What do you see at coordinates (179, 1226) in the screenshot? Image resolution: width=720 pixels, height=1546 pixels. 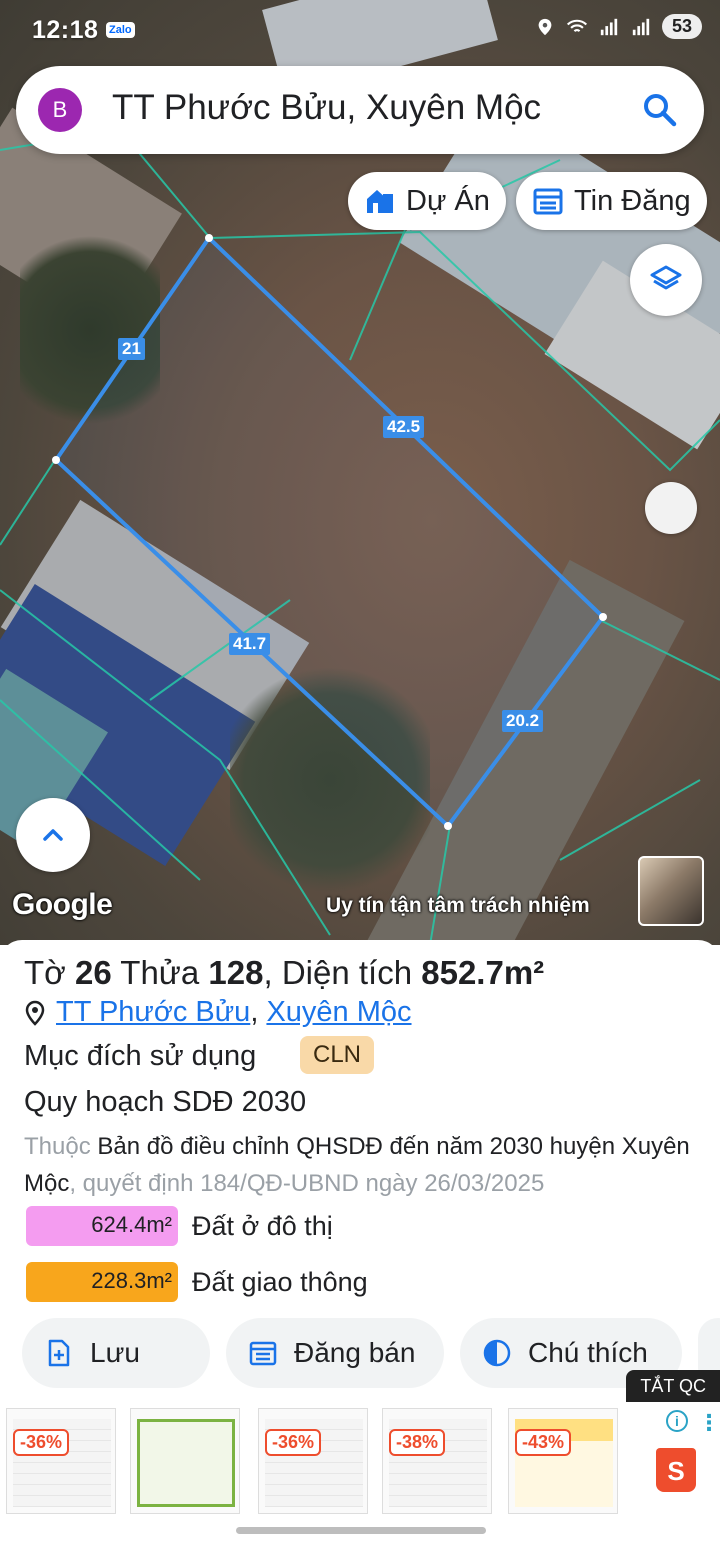 I see `zone-row-urban: 624.4m² Đất ở đô thị` at bounding box center [179, 1226].